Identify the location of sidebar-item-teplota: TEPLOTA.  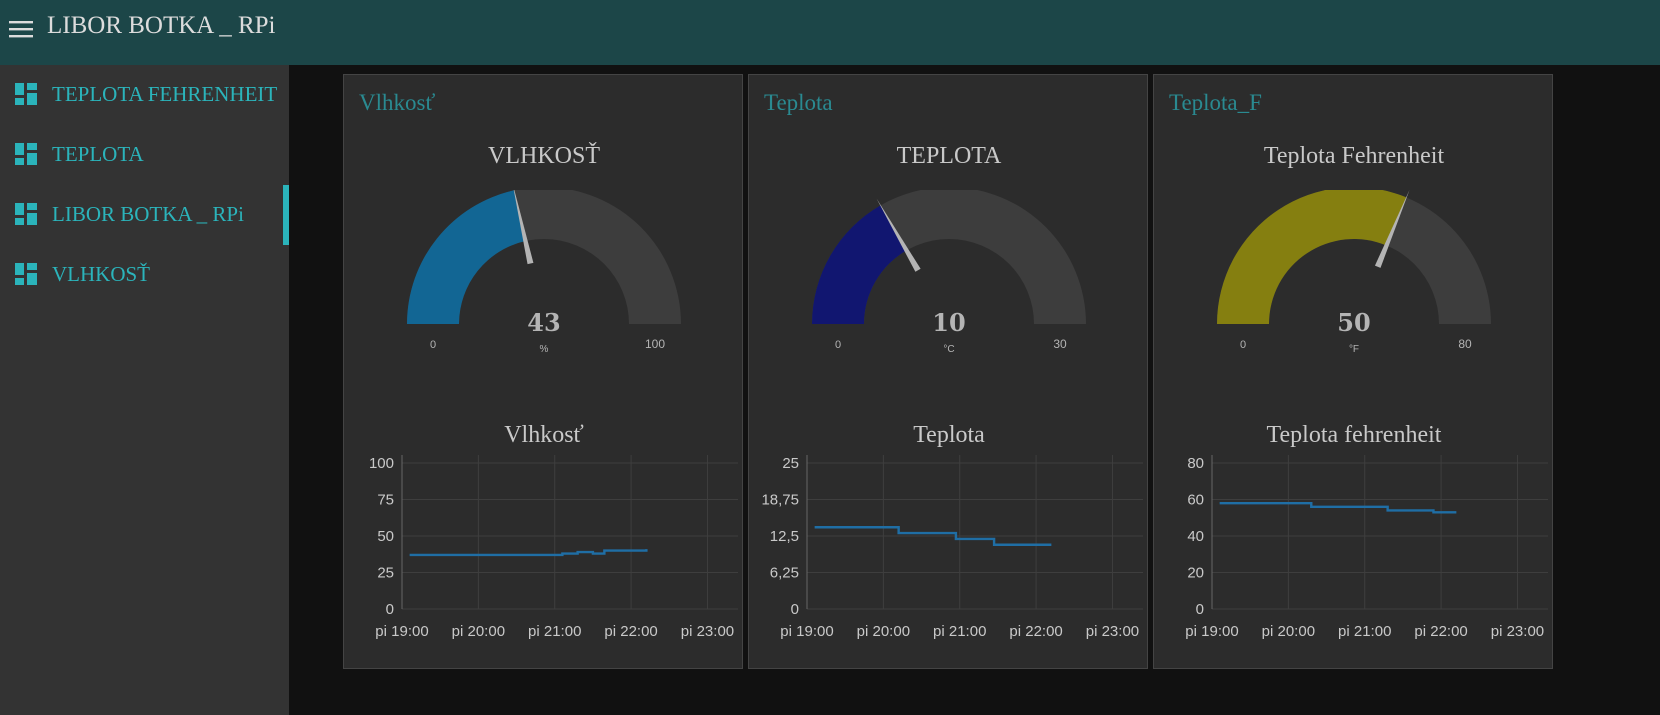
(144, 155).